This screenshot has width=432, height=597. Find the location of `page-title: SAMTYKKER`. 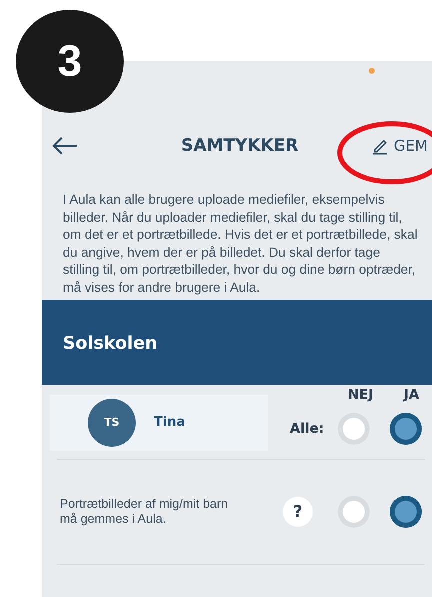

page-title: SAMTYKKER is located at coordinates (240, 146).